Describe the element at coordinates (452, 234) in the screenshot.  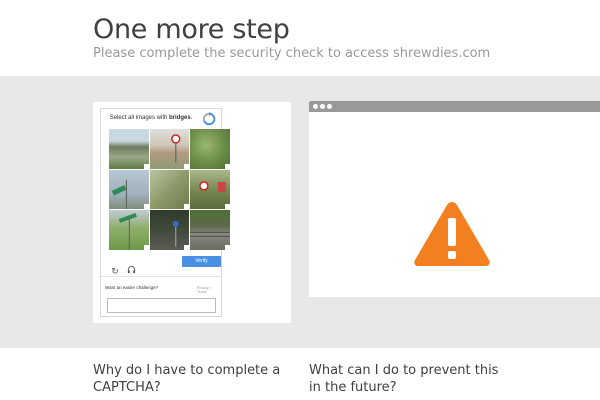
I see `warning-triangle-icon` at that location.